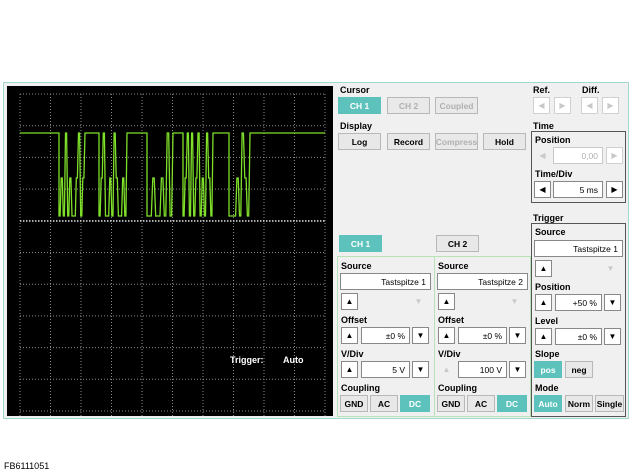 The width and height of the screenshot is (632, 475). Describe the element at coordinates (360, 388) in the screenshot. I see `ch1-coupling-label: Coupling` at that location.